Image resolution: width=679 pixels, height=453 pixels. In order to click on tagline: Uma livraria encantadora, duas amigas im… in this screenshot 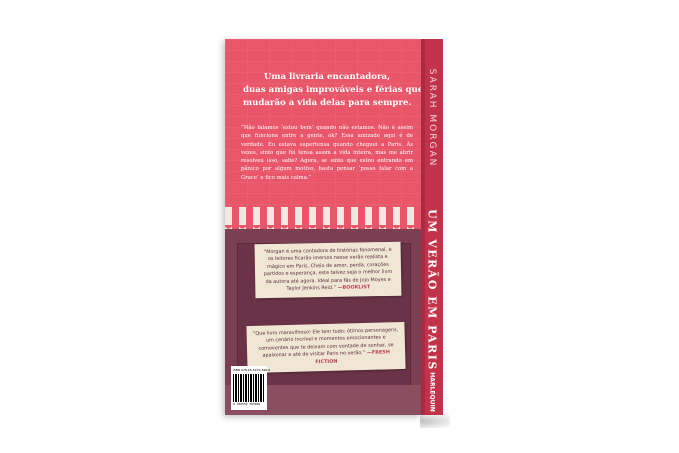, I will do `click(332, 90)`.